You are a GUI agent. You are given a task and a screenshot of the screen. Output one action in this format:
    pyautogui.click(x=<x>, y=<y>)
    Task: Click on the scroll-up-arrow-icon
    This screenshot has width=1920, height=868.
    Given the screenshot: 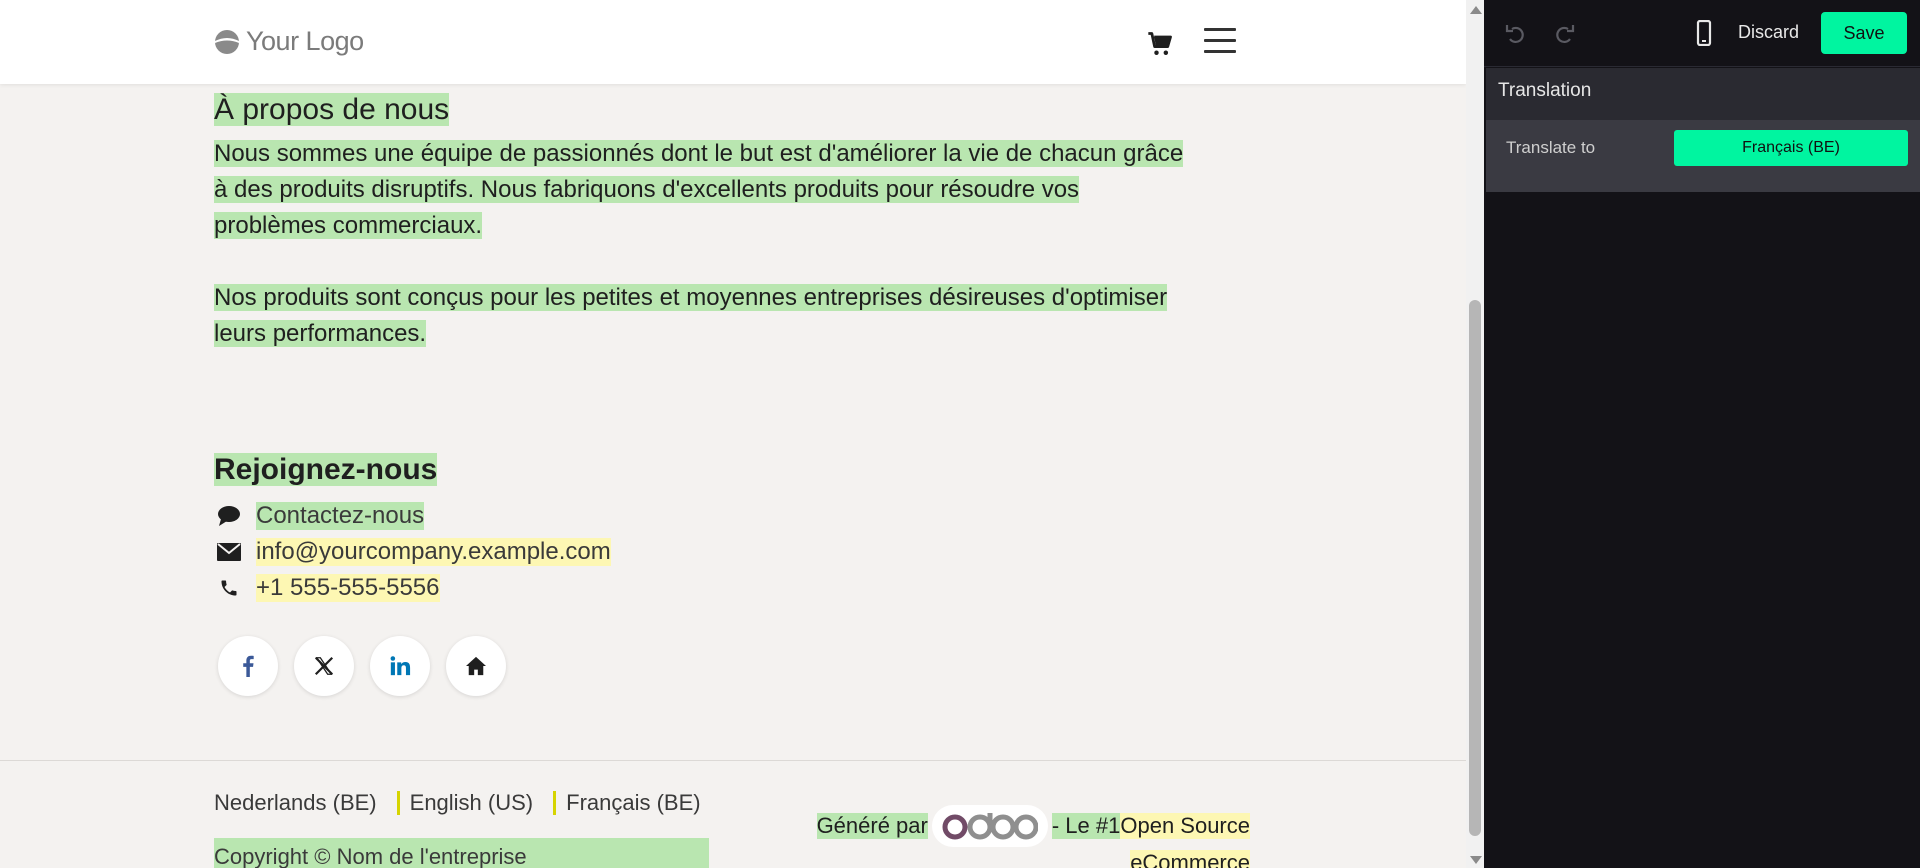 What is the action you would take?
    pyautogui.click(x=1476, y=10)
    